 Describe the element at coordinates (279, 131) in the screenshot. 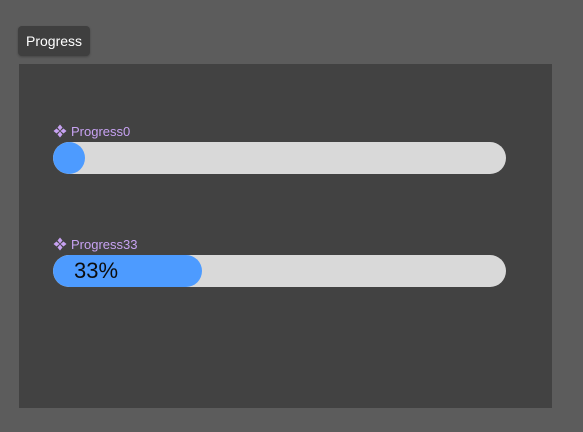

I see `component-label: Progress0` at that location.